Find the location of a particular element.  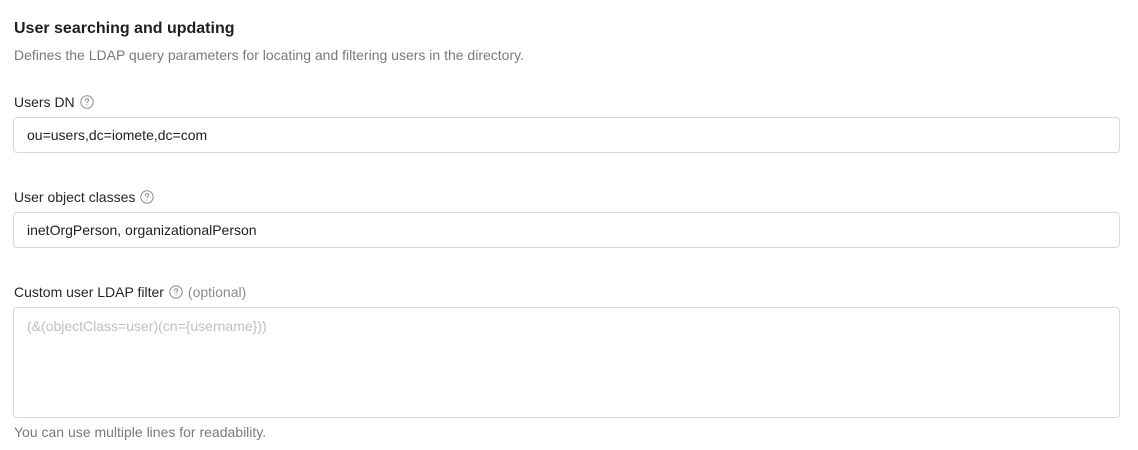

users-dn-label-row: Users DN is located at coordinates (54, 102).